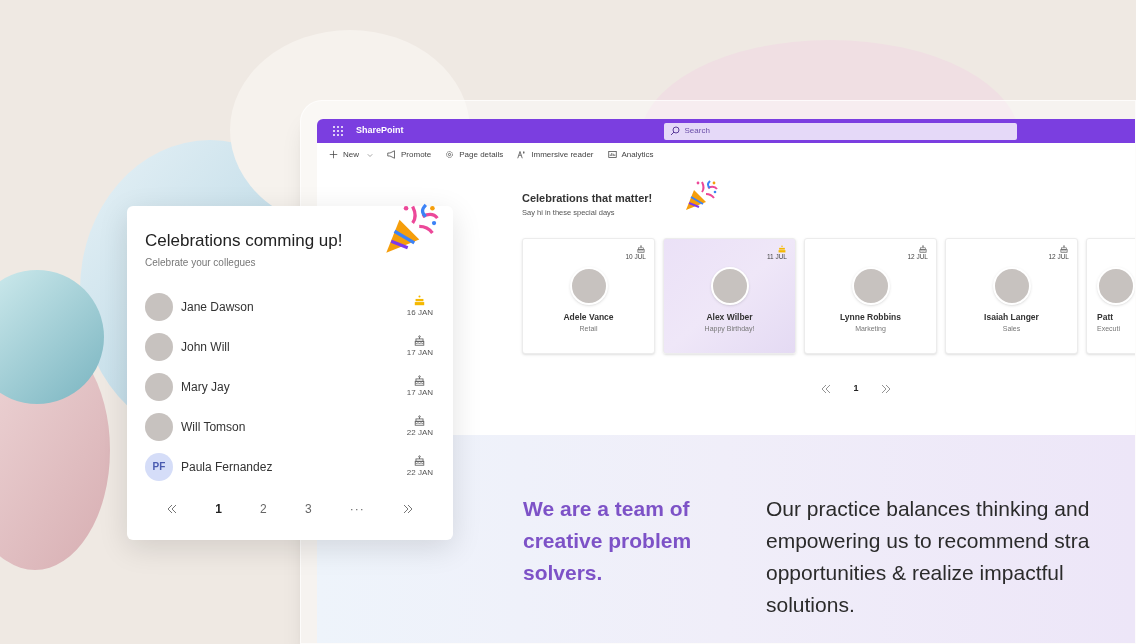  Describe the element at coordinates (674, 131) in the screenshot. I see `search-icon` at that location.